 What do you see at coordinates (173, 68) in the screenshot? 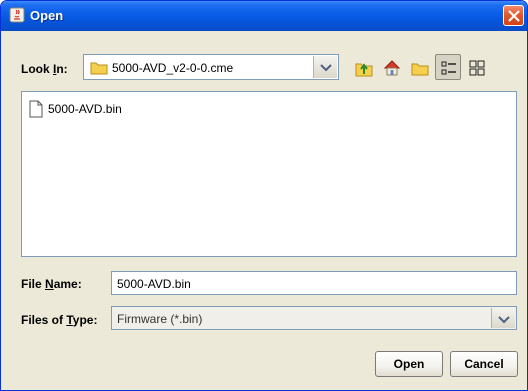
I see `look-in-value: 5000-AVD_v2-0-0.cme` at bounding box center [173, 68].